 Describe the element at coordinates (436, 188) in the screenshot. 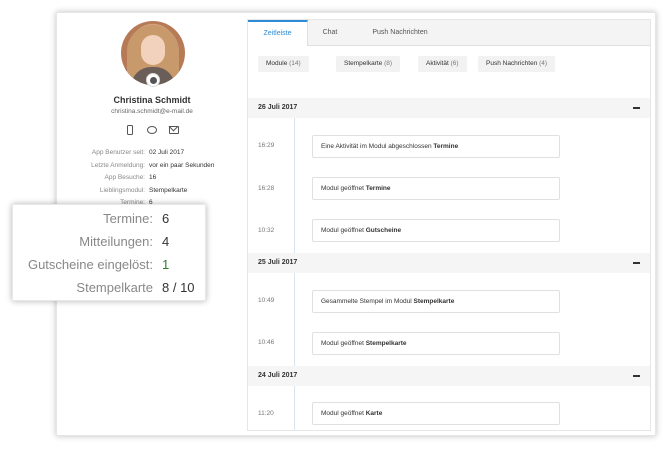

I see `timeline-entry: Modul geöffnet Termine` at that location.